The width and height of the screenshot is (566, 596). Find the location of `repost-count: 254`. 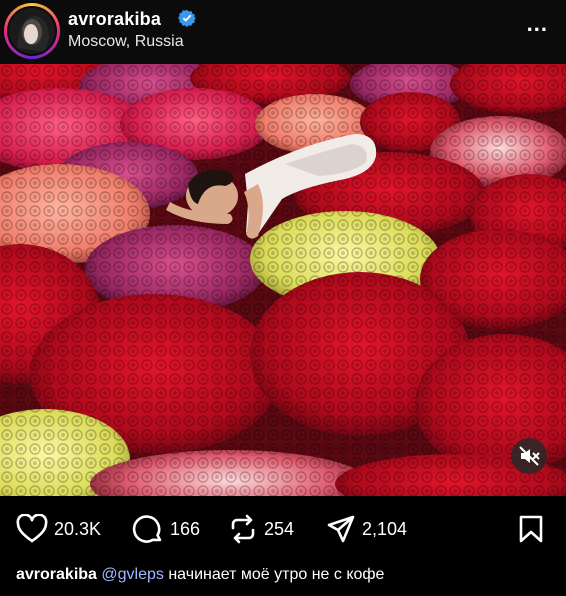

repost-count: 254 is located at coordinates (279, 528).